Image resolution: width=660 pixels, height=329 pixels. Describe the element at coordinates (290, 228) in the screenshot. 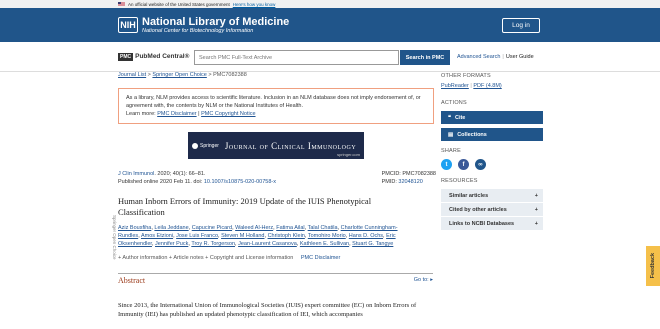

I see `author-link: Fatima Ailal` at that location.